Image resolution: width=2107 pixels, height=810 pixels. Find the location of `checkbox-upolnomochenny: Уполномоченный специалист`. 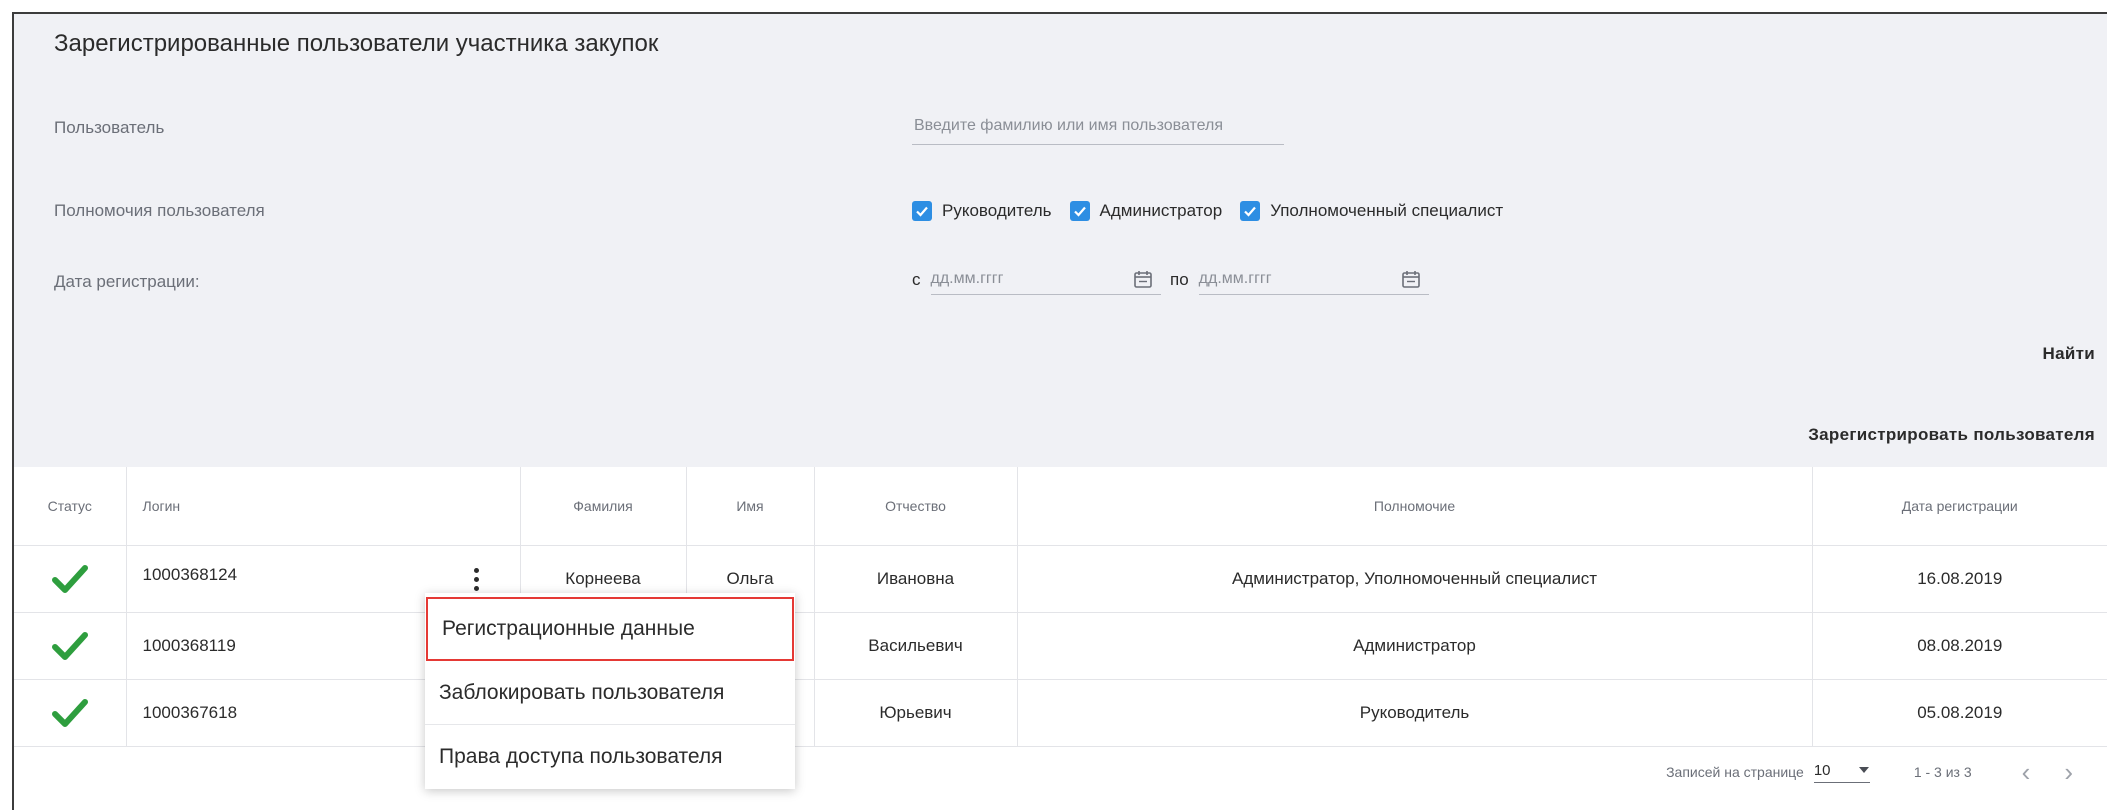

checkbox-upolnomochenny: Уполномоченный специалист is located at coordinates (1371, 211).